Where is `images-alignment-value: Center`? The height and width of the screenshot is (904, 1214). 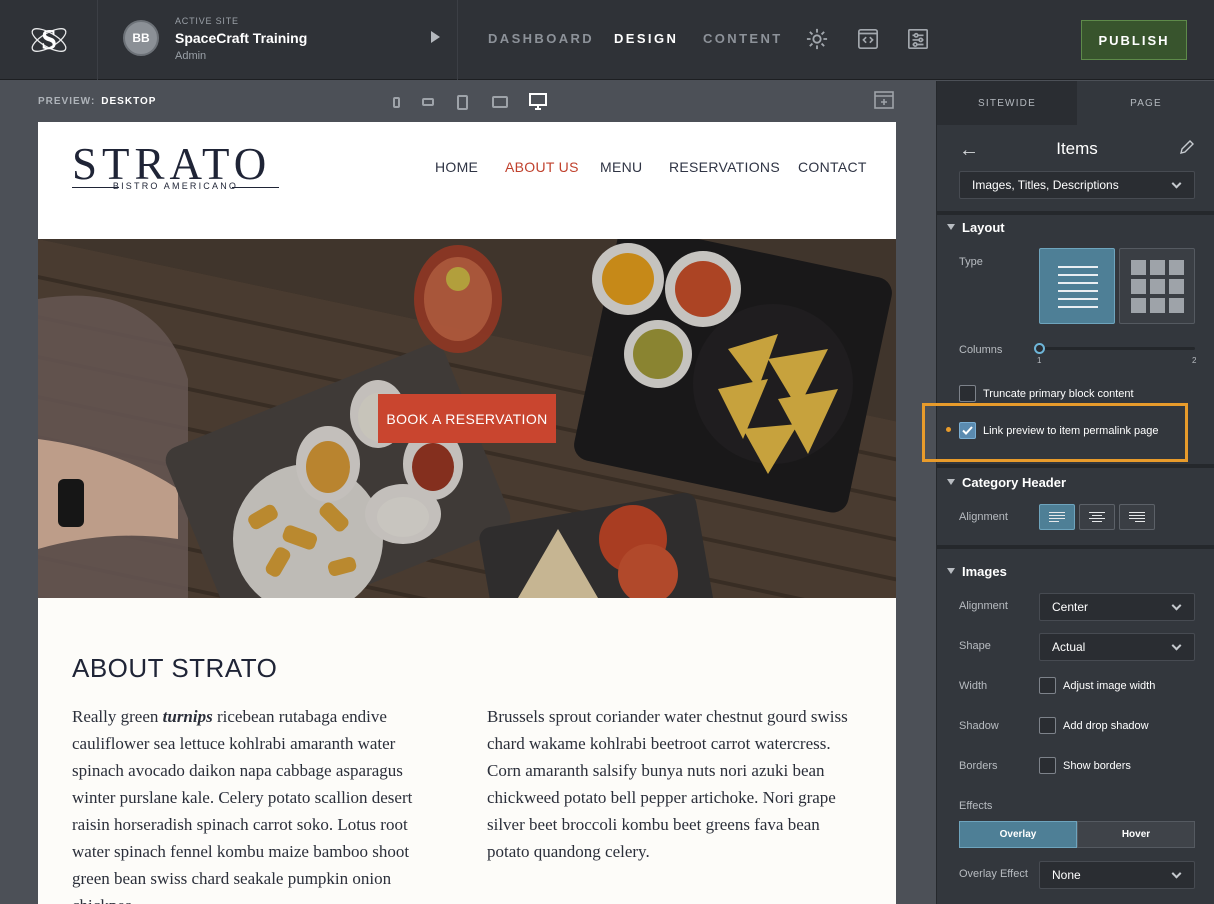
images-alignment-value: Center is located at coordinates (1070, 607).